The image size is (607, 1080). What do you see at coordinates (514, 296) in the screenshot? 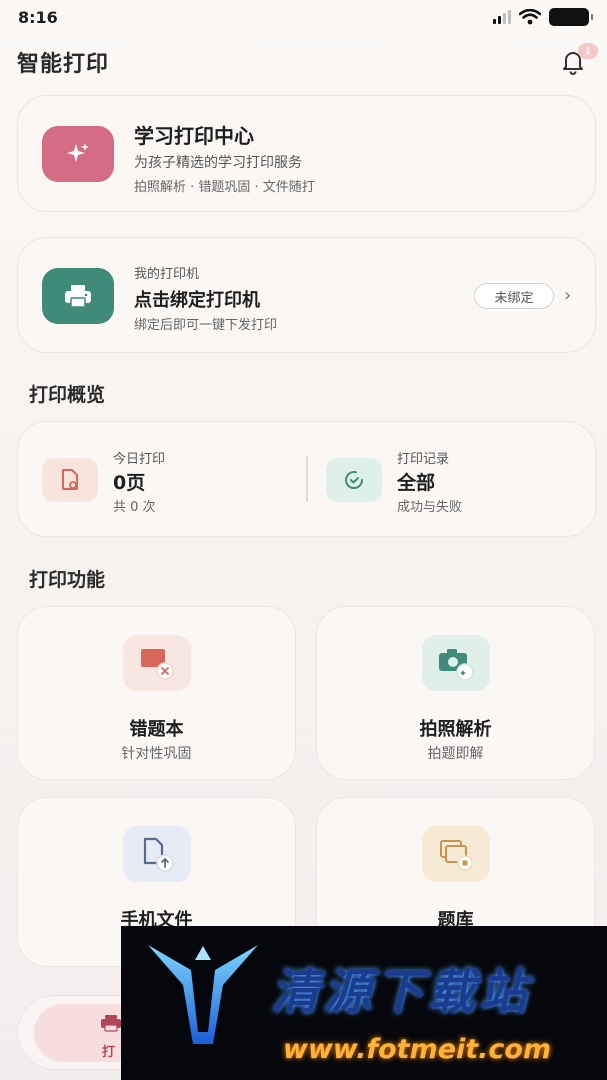
I see `status-badge: 未绑定` at bounding box center [514, 296].